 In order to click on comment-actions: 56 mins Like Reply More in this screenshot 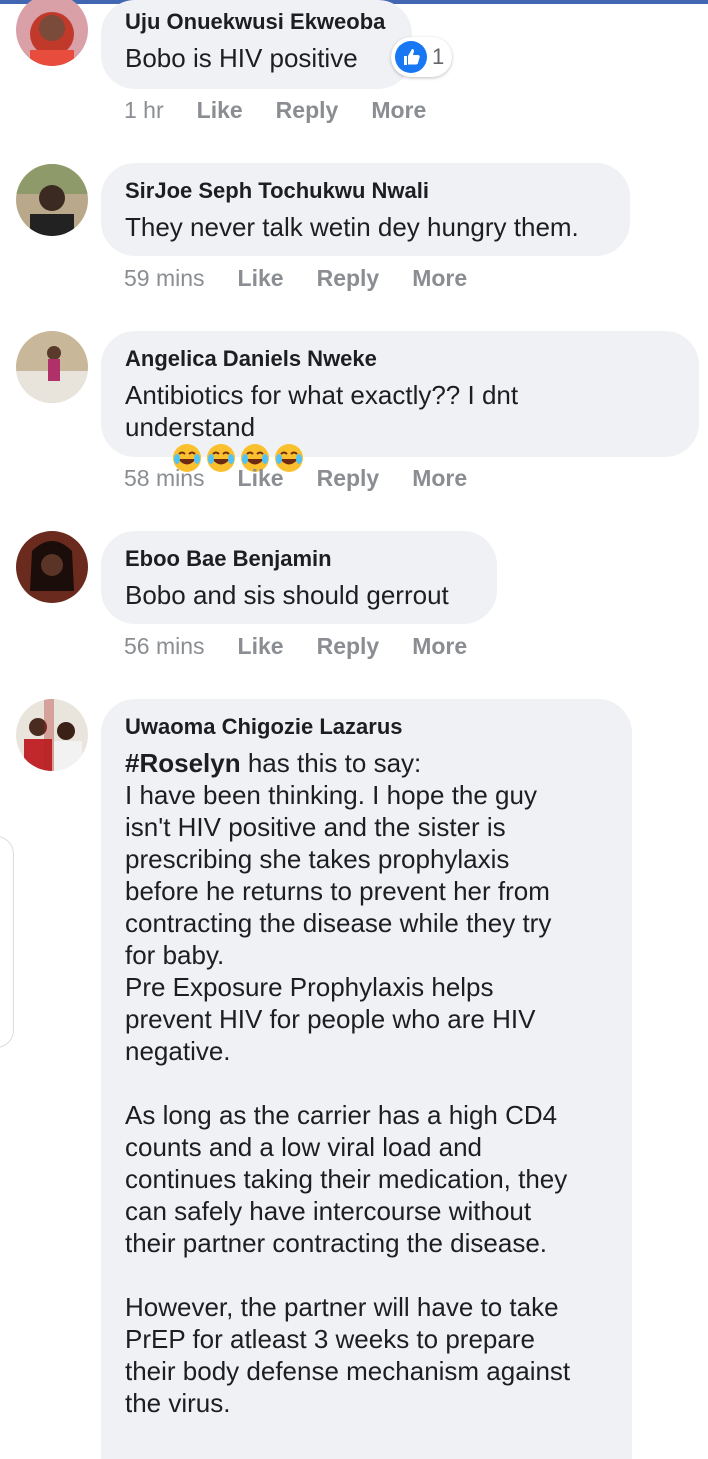, I will do `click(312, 646)`.